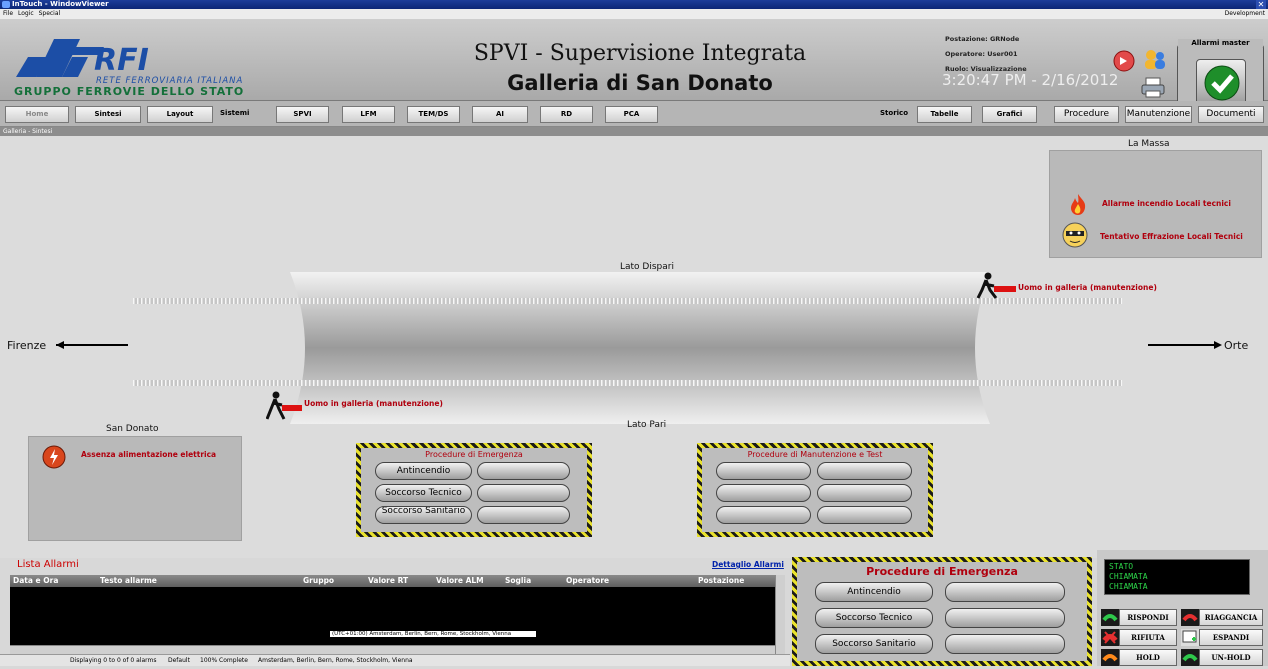 This screenshot has width=1268, height=669. What do you see at coordinates (1221, 82) in the screenshot?
I see `alarm-ack-button` at bounding box center [1221, 82].